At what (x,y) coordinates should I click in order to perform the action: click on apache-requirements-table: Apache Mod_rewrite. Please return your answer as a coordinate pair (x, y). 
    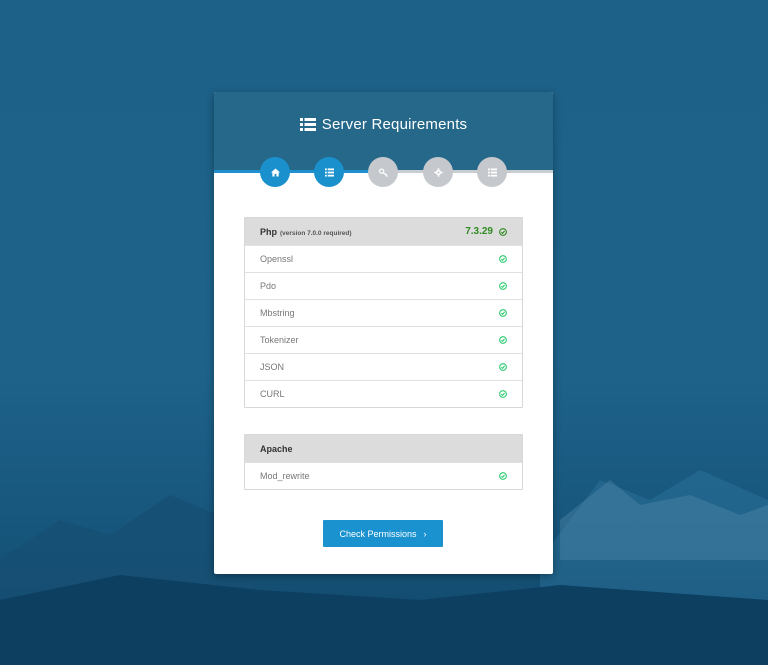
    Looking at the image, I should click on (383, 462).